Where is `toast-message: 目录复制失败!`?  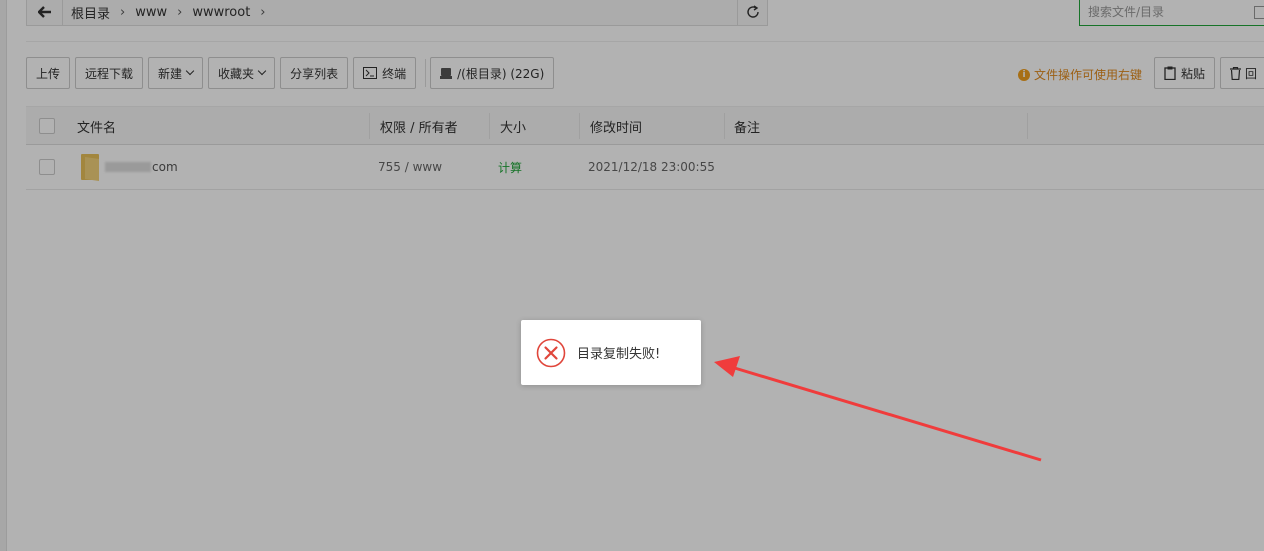 toast-message: 目录复制失败! is located at coordinates (619, 354).